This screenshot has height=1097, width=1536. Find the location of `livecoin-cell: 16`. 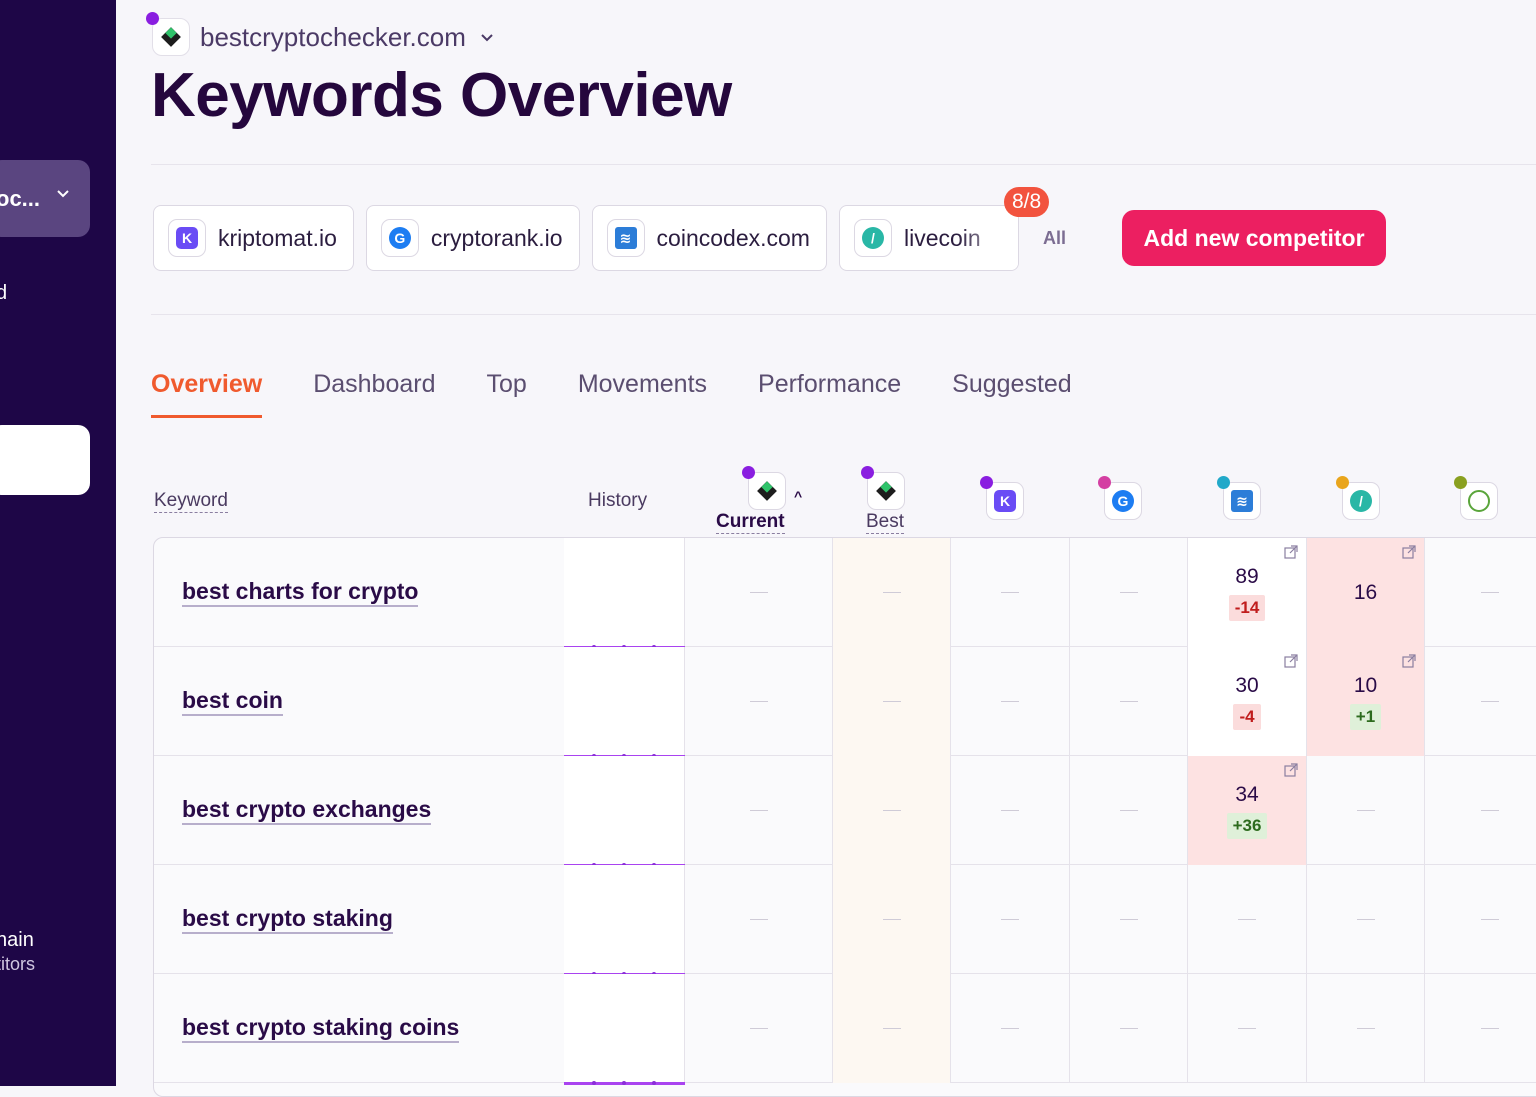

livecoin-cell: 16 is located at coordinates (1366, 592).